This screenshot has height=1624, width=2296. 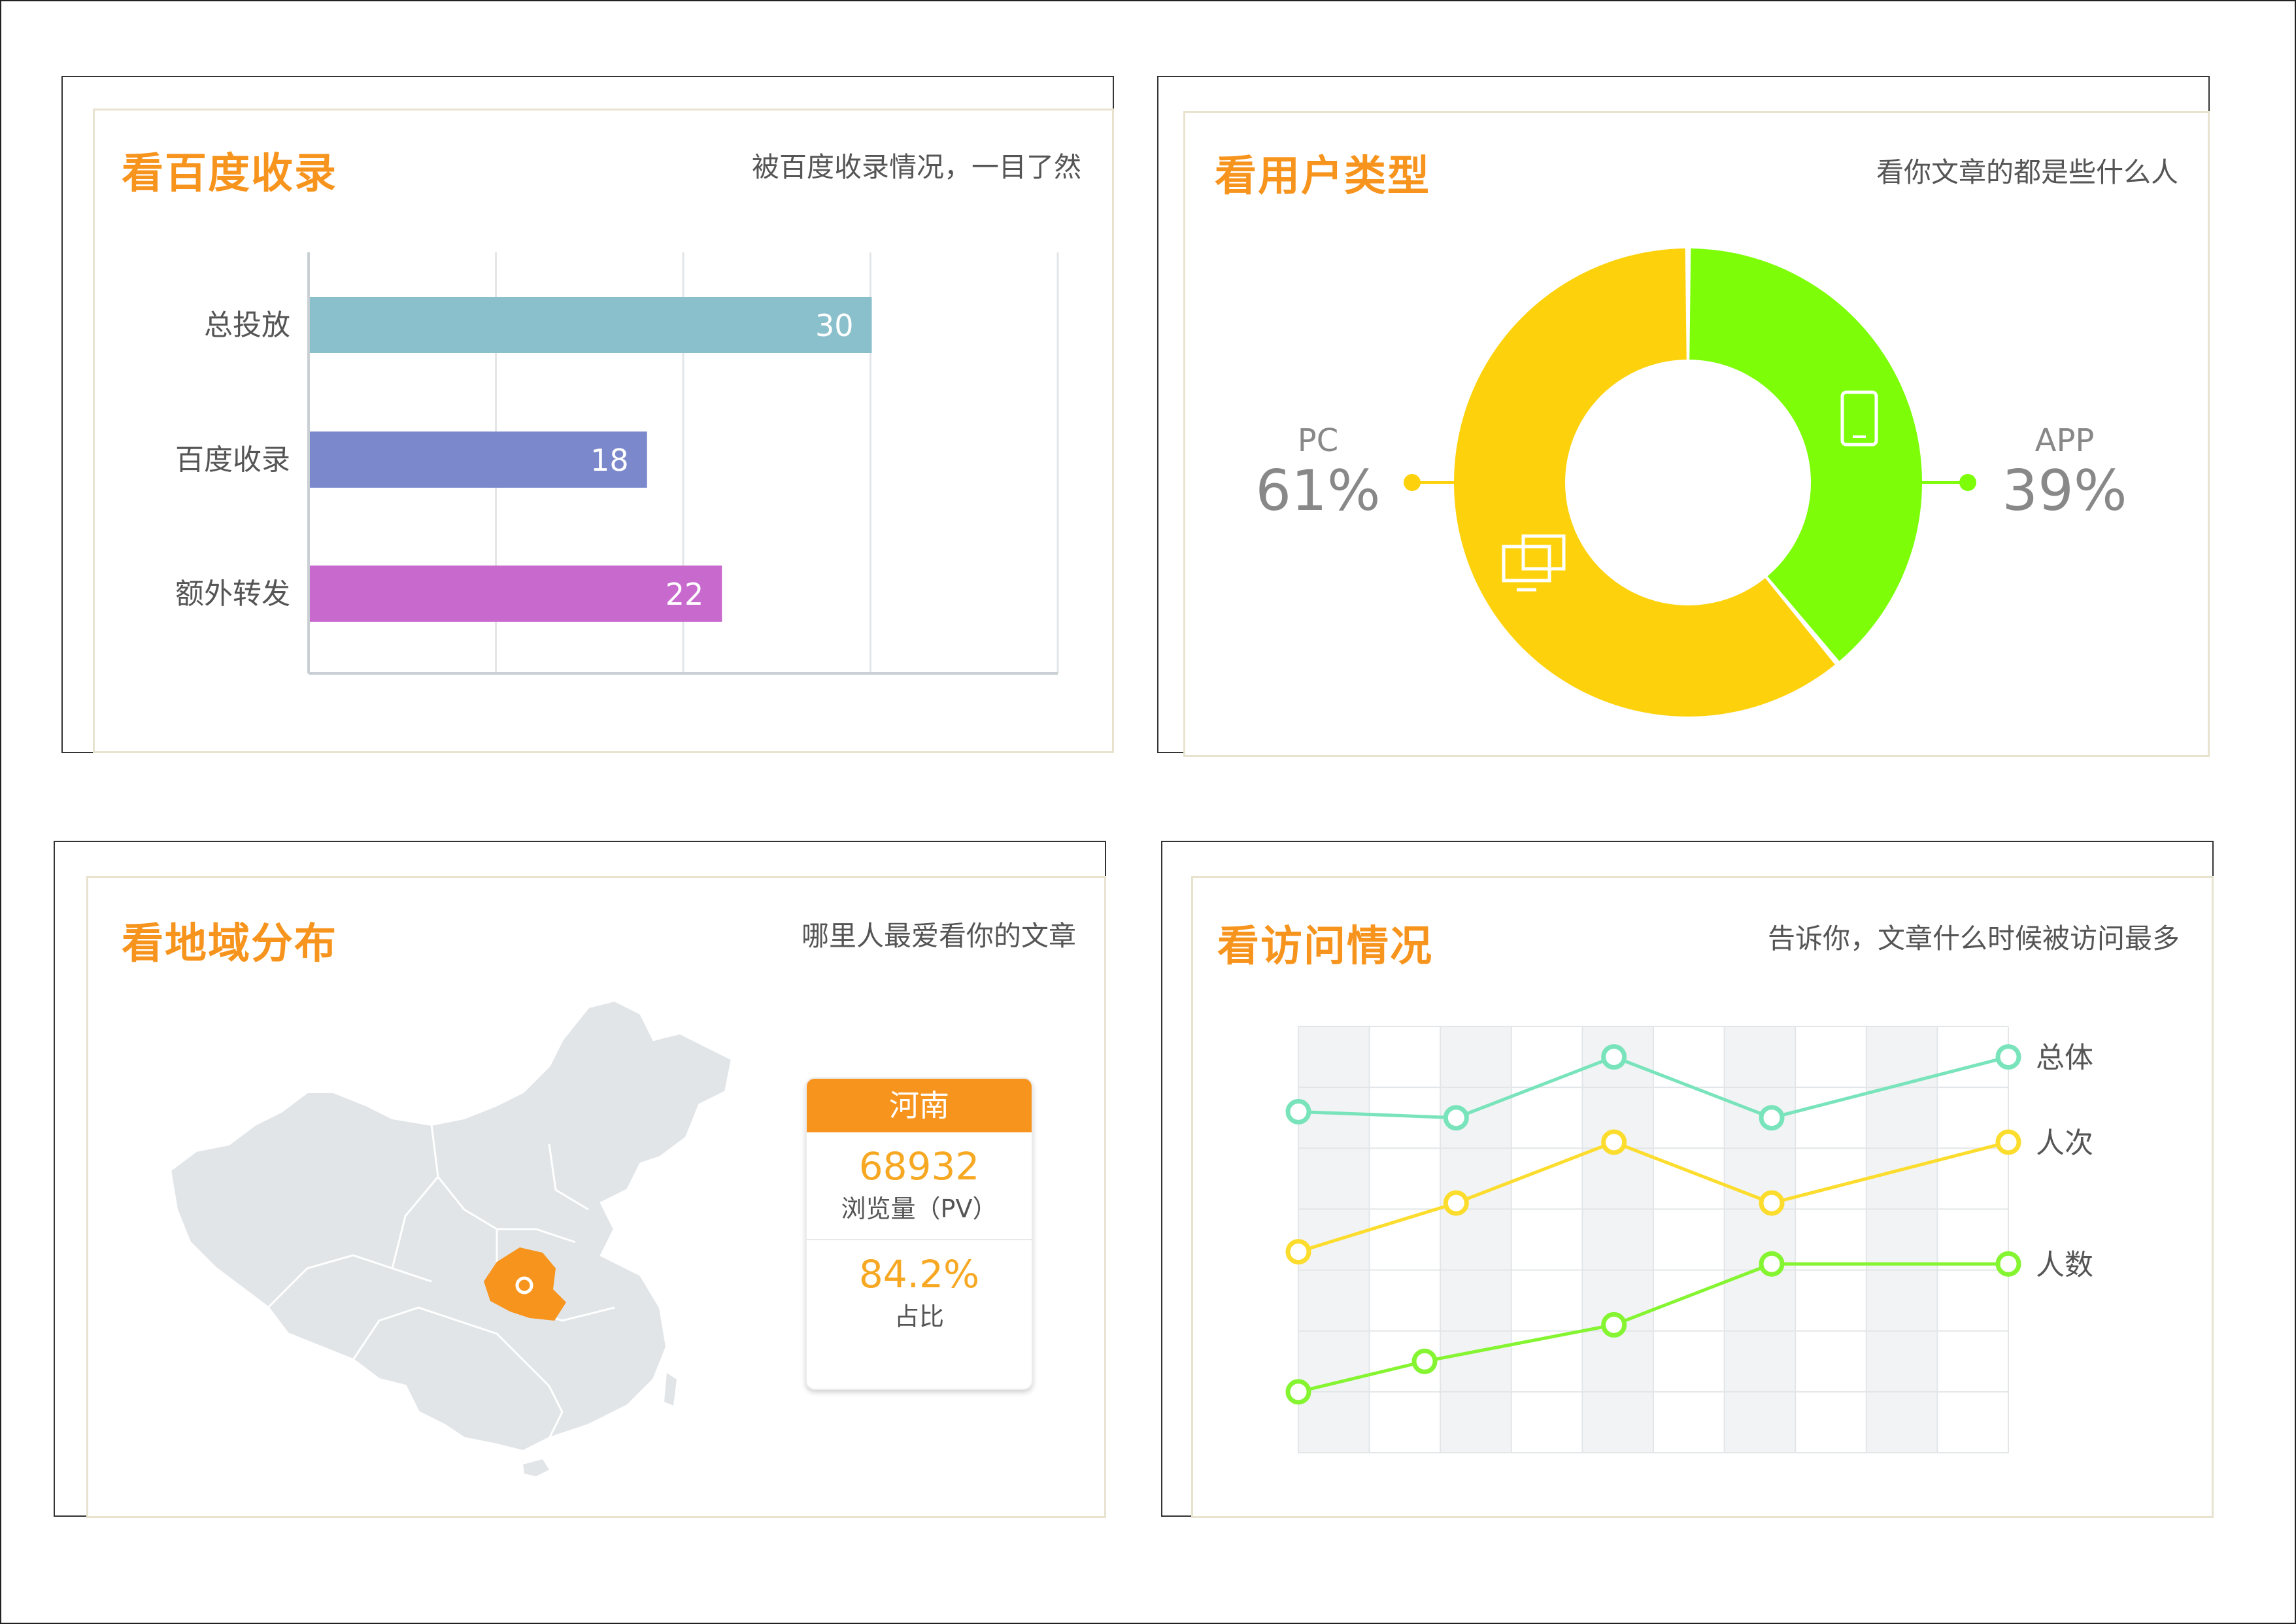 I want to click on panel-subtitle: 哪里人最爱看你的文章, so click(x=938, y=936).